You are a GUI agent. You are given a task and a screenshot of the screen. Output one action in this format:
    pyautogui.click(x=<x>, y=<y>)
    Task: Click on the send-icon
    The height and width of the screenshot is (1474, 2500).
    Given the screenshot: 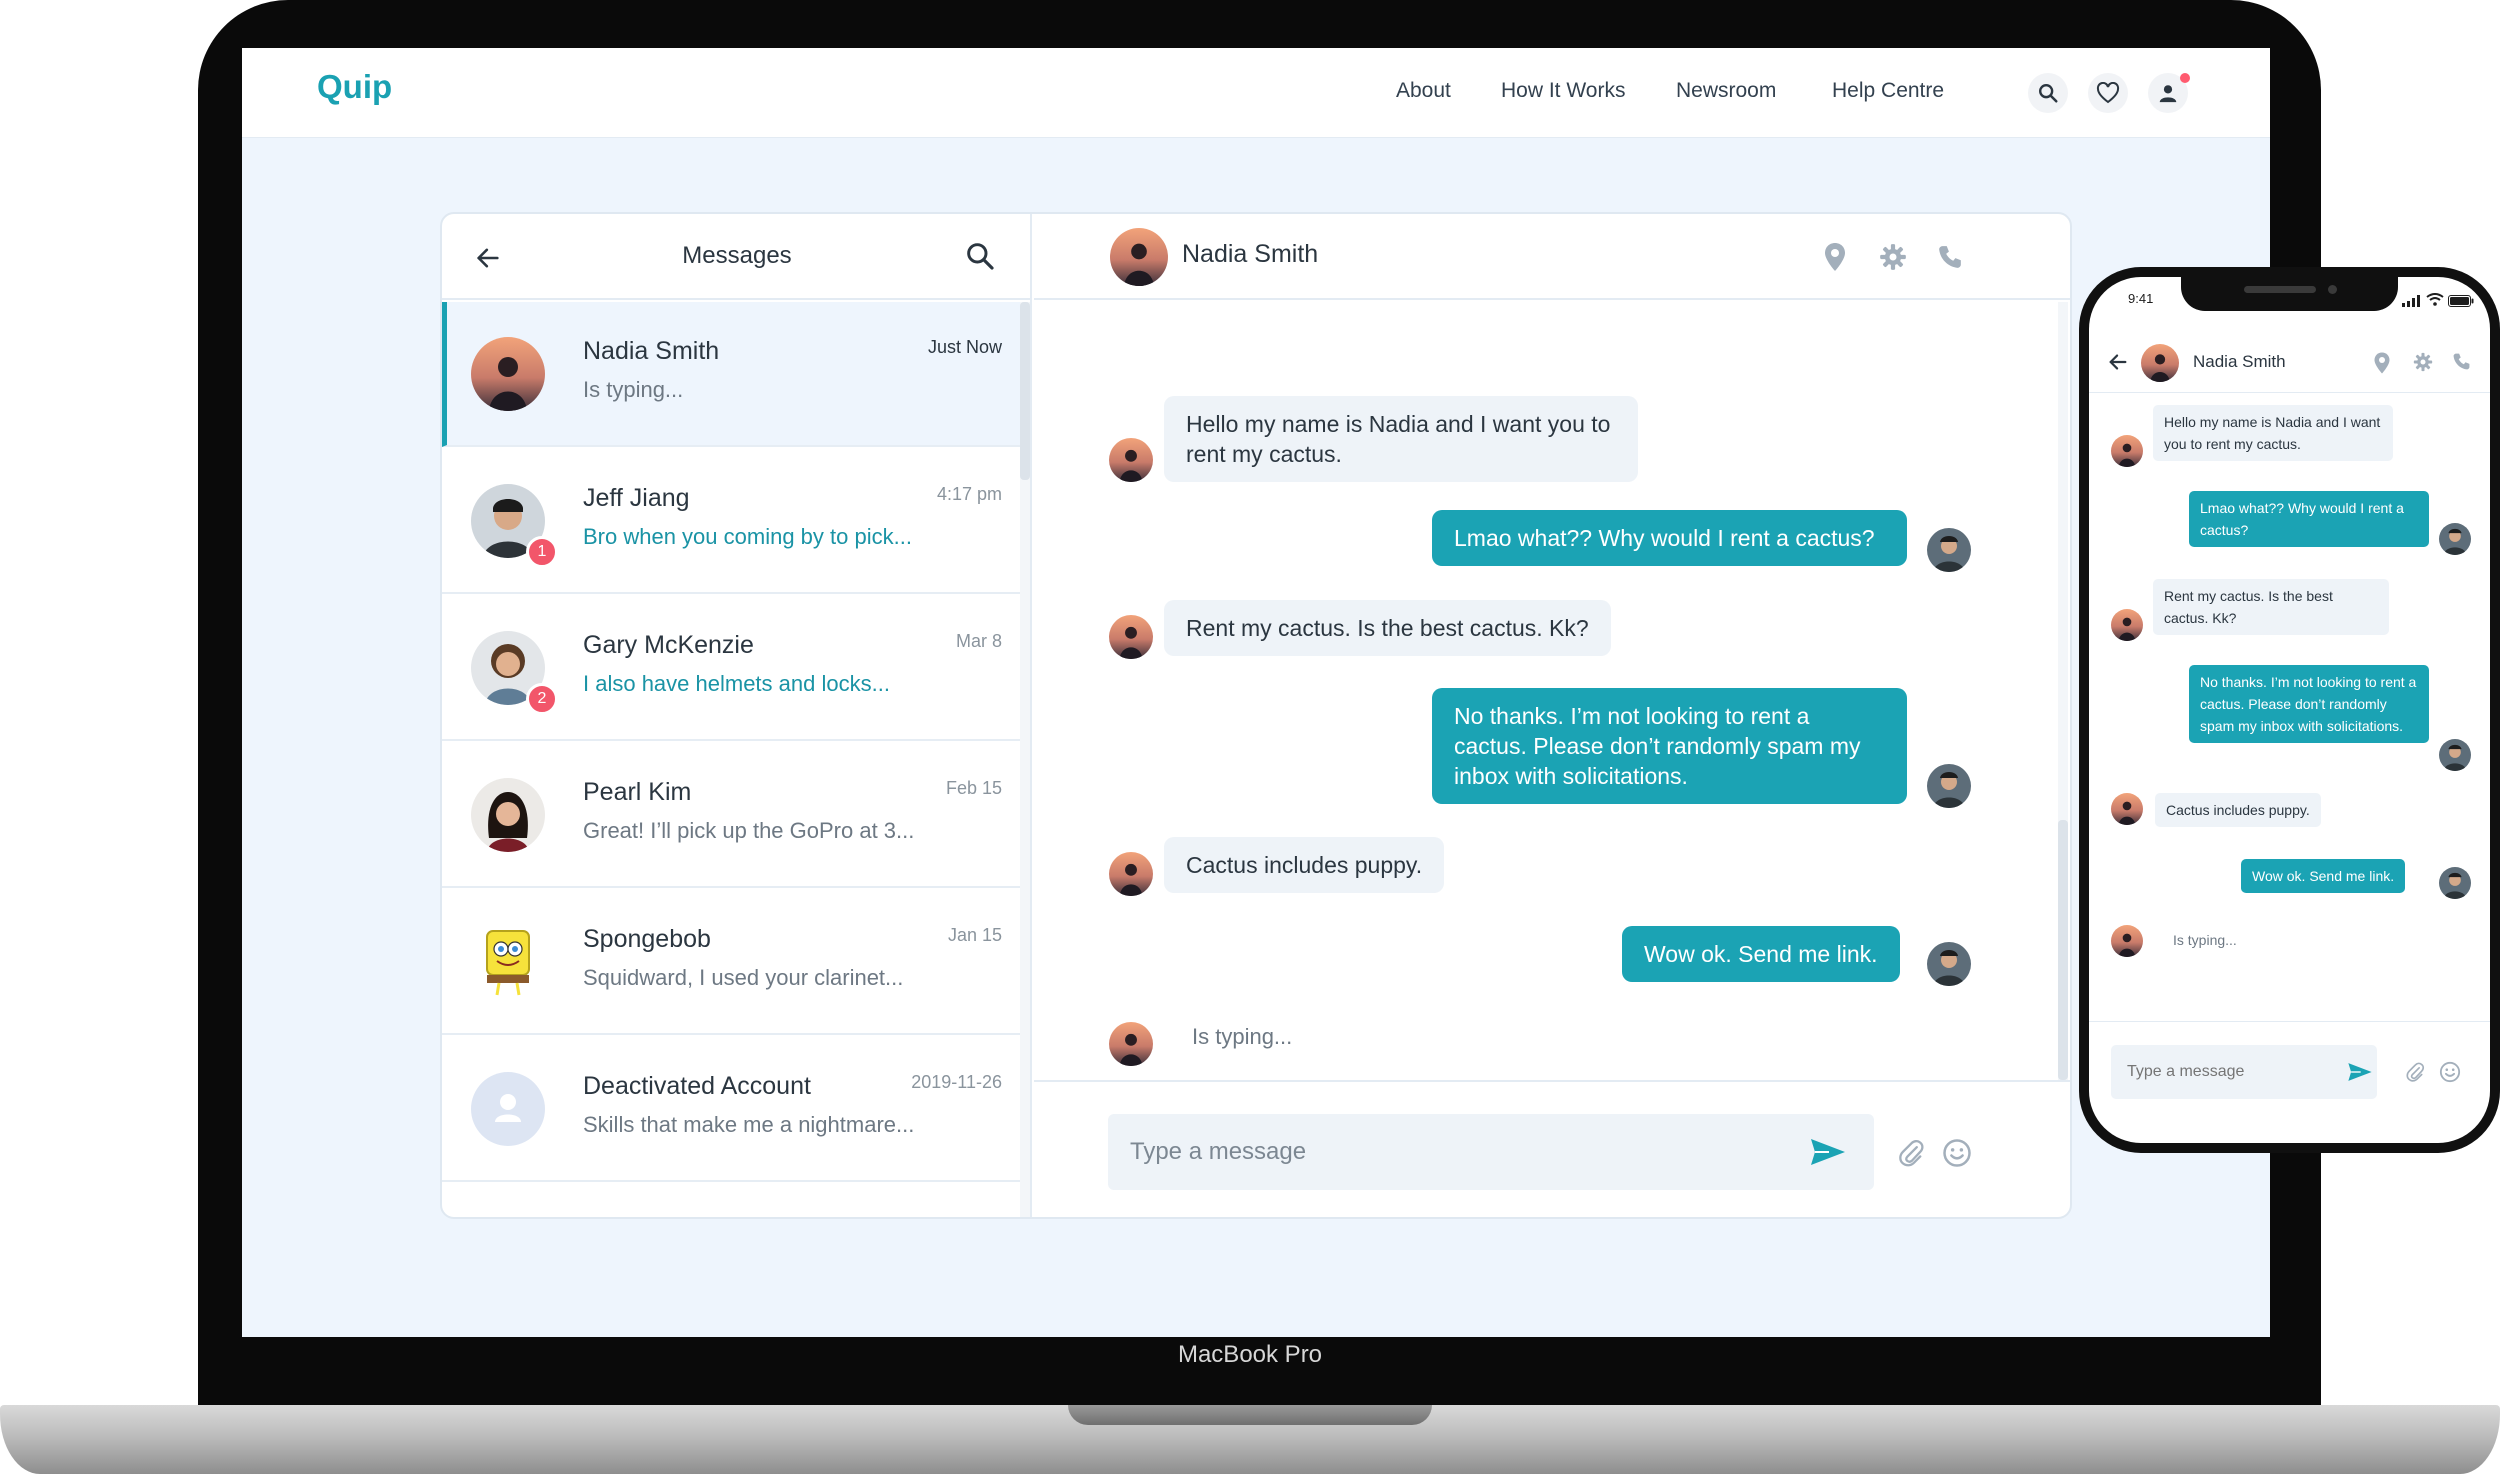 What is the action you would take?
    pyautogui.click(x=1828, y=1152)
    